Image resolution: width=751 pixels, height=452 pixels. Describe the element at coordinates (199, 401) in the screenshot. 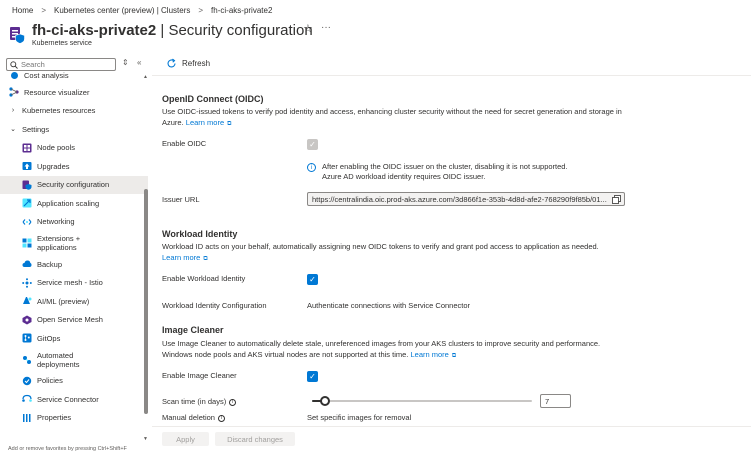

I see `scan-time-label: Scan time (in days) i` at that location.